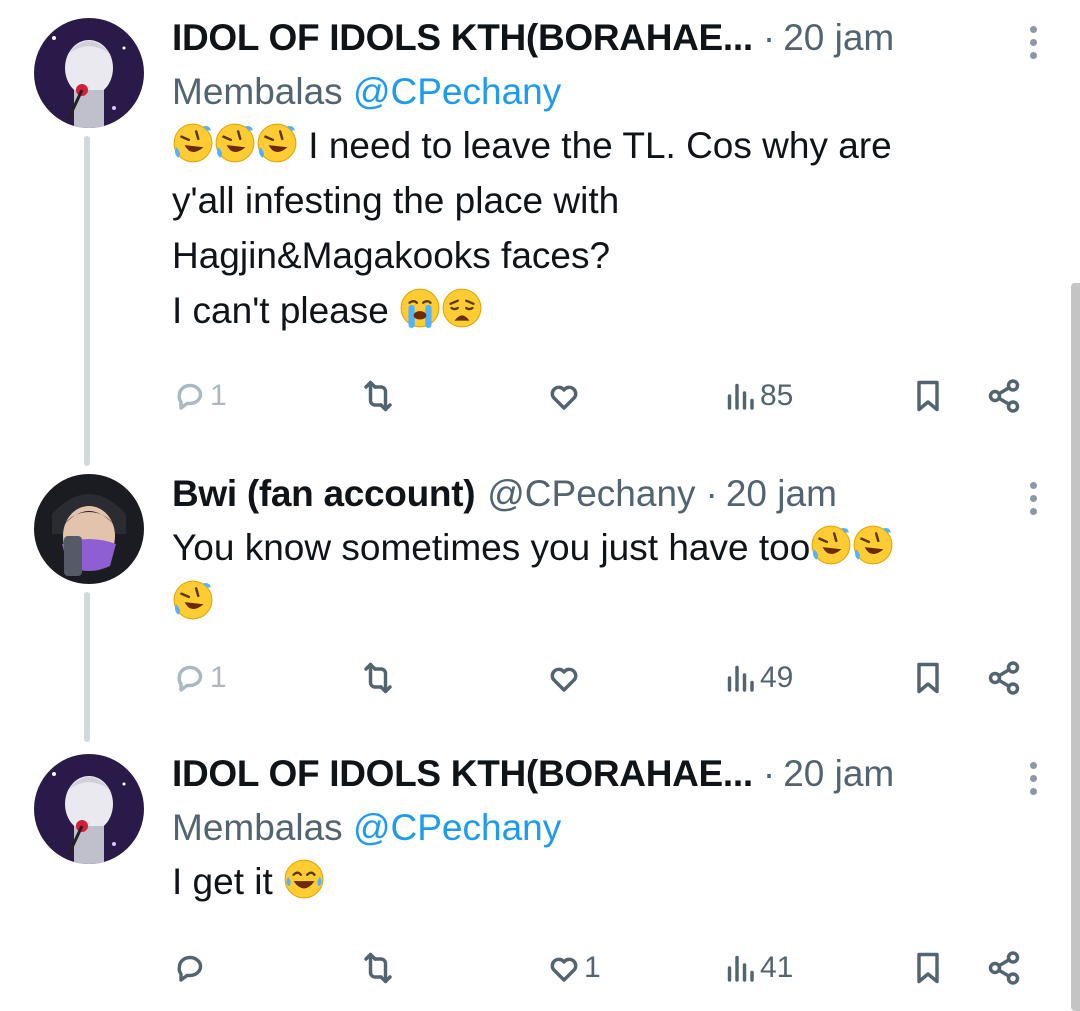  What do you see at coordinates (777, 677) in the screenshot?
I see `view-count: 49` at bounding box center [777, 677].